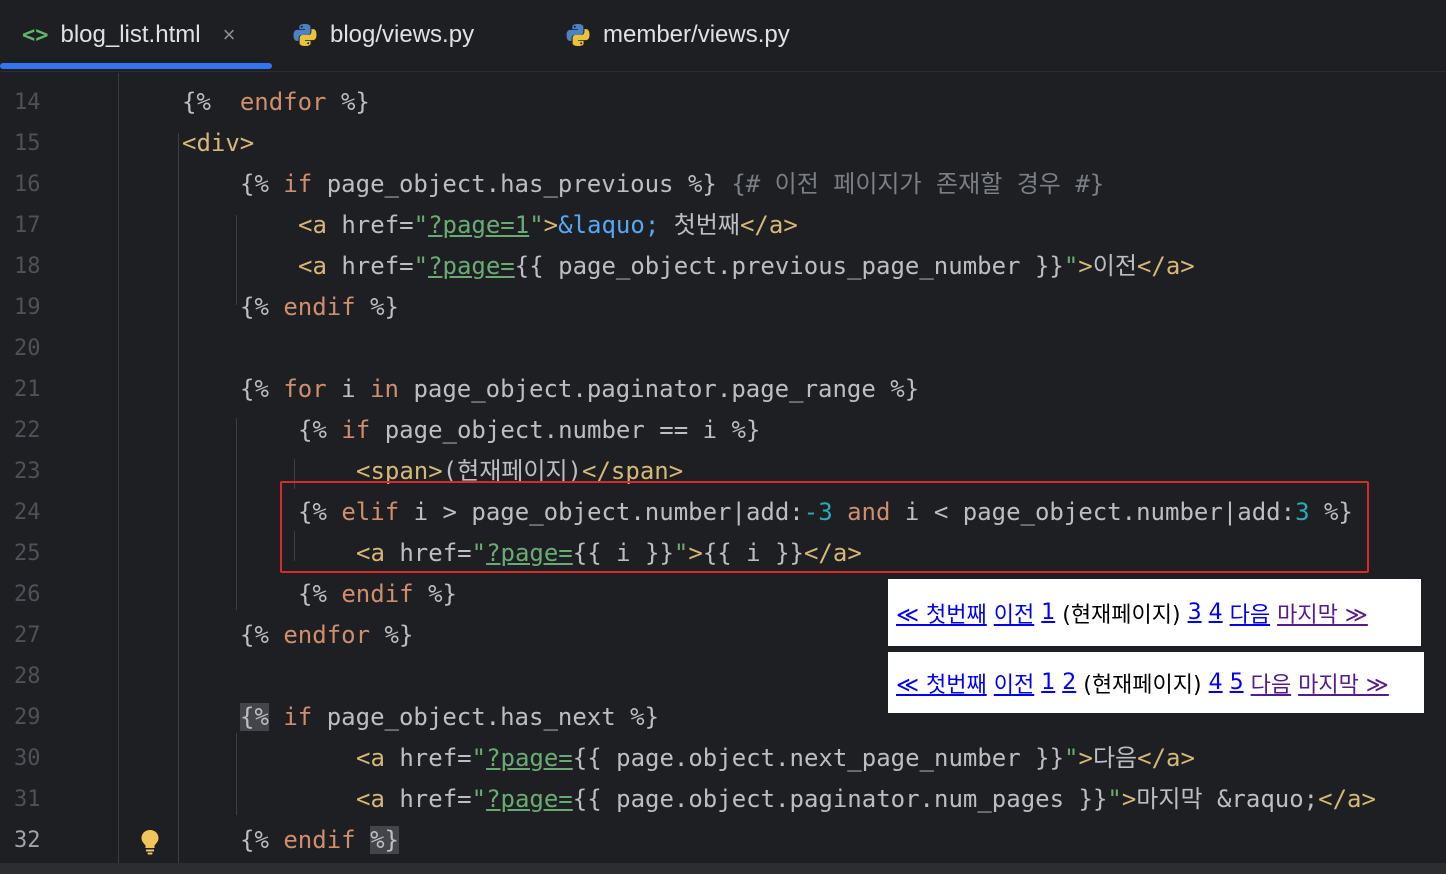 The height and width of the screenshot is (874, 1446). Describe the element at coordinates (27, 102) in the screenshot. I see `line-number: 14` at that location.